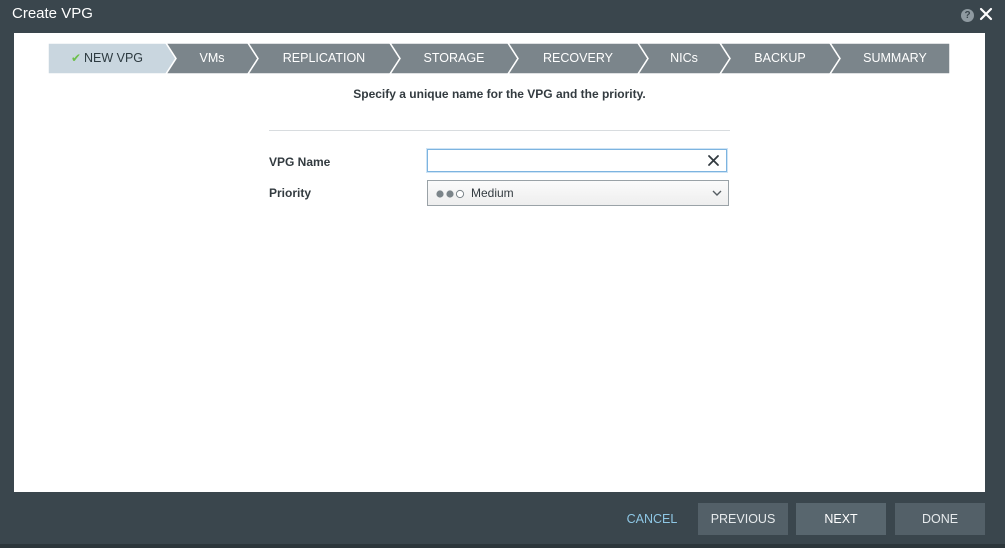 Image resolution: width=1005 pixels, height=548 pixels. What do you see at coordinates (986, 14) in the screenshot?
I see `close-icon` at bounding box center [986, 14].